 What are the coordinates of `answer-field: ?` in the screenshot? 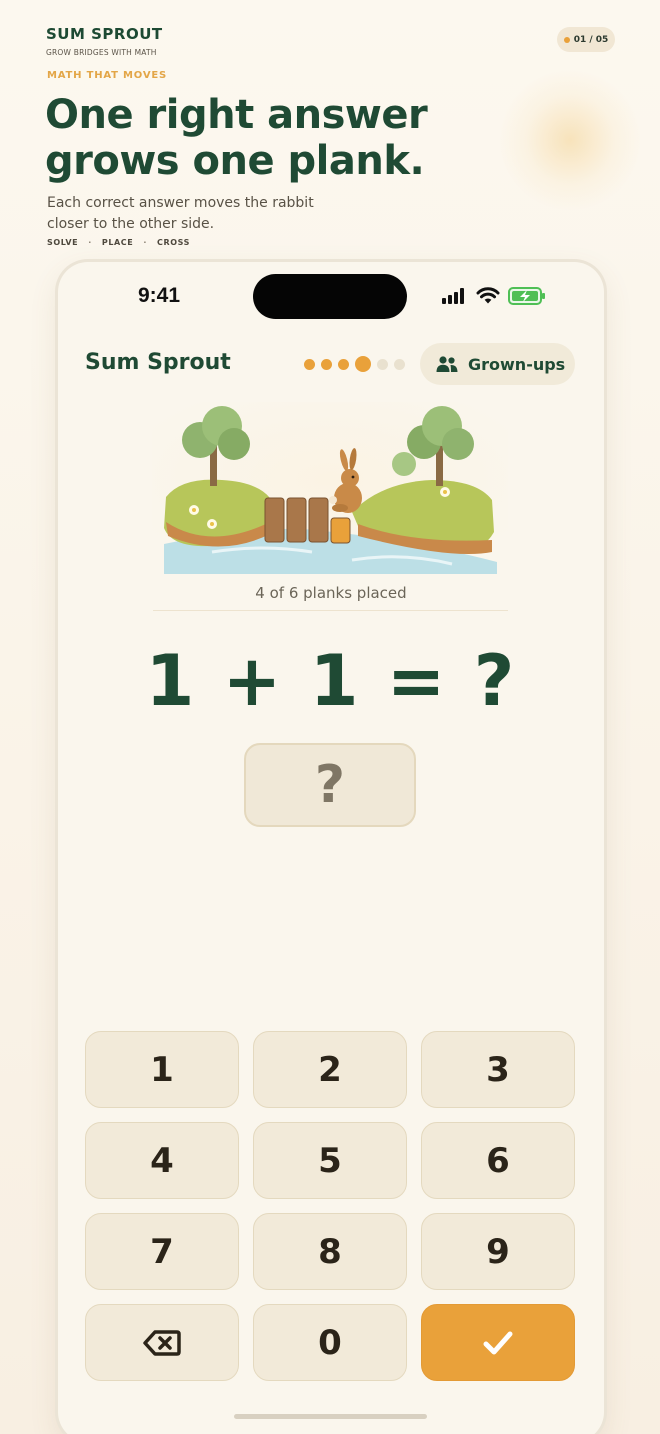 It's located at (330, 785).